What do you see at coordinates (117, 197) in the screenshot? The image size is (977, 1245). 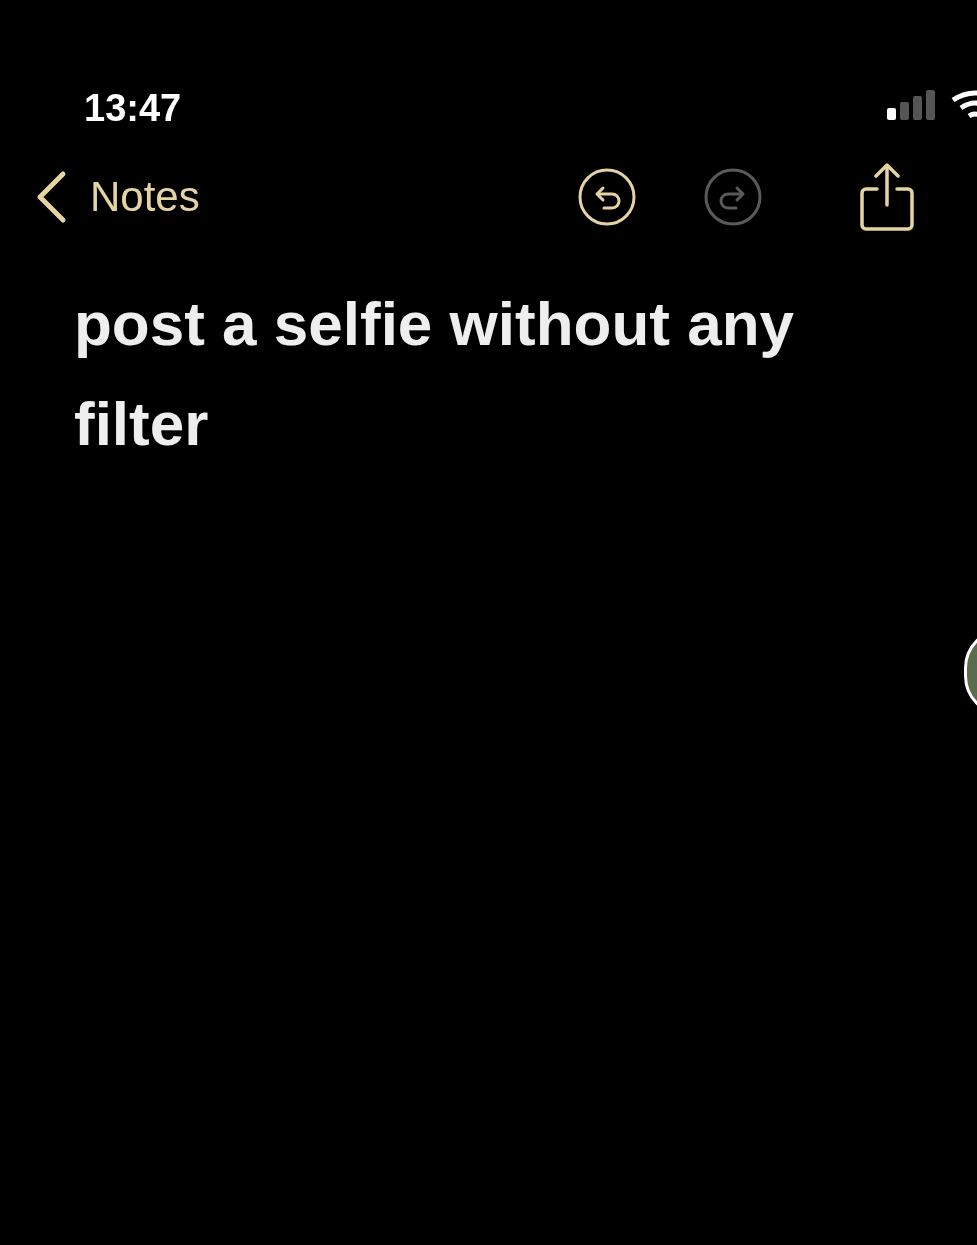 I see `back-button: Notes` at bounding box center [117, 197].